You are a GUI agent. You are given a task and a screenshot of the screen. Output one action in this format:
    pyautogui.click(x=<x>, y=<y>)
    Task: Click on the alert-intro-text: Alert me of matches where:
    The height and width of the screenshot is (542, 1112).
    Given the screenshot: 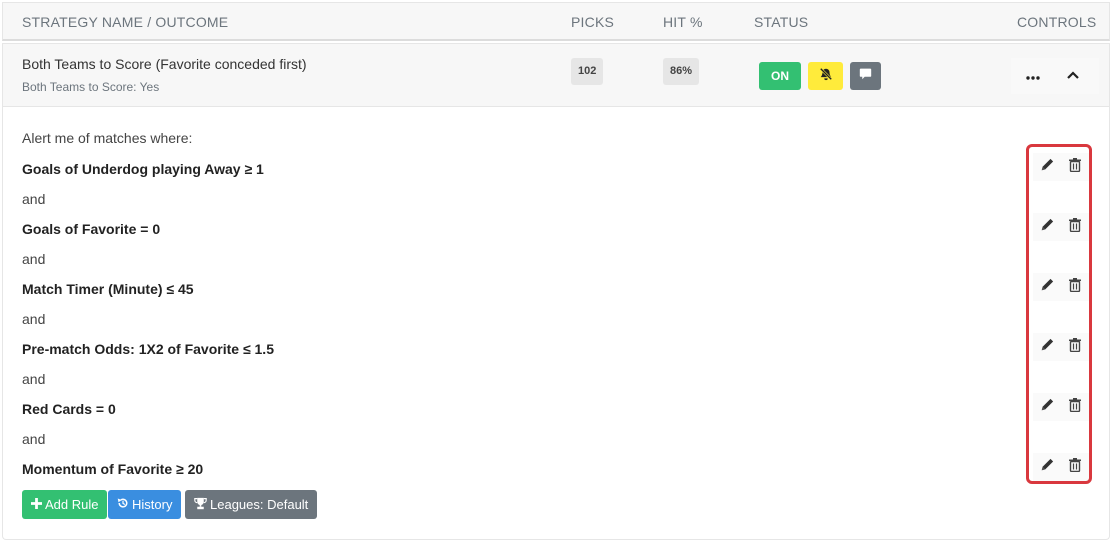 What is the action you would take?
    pyautogui.click(x=107, y=138)
    